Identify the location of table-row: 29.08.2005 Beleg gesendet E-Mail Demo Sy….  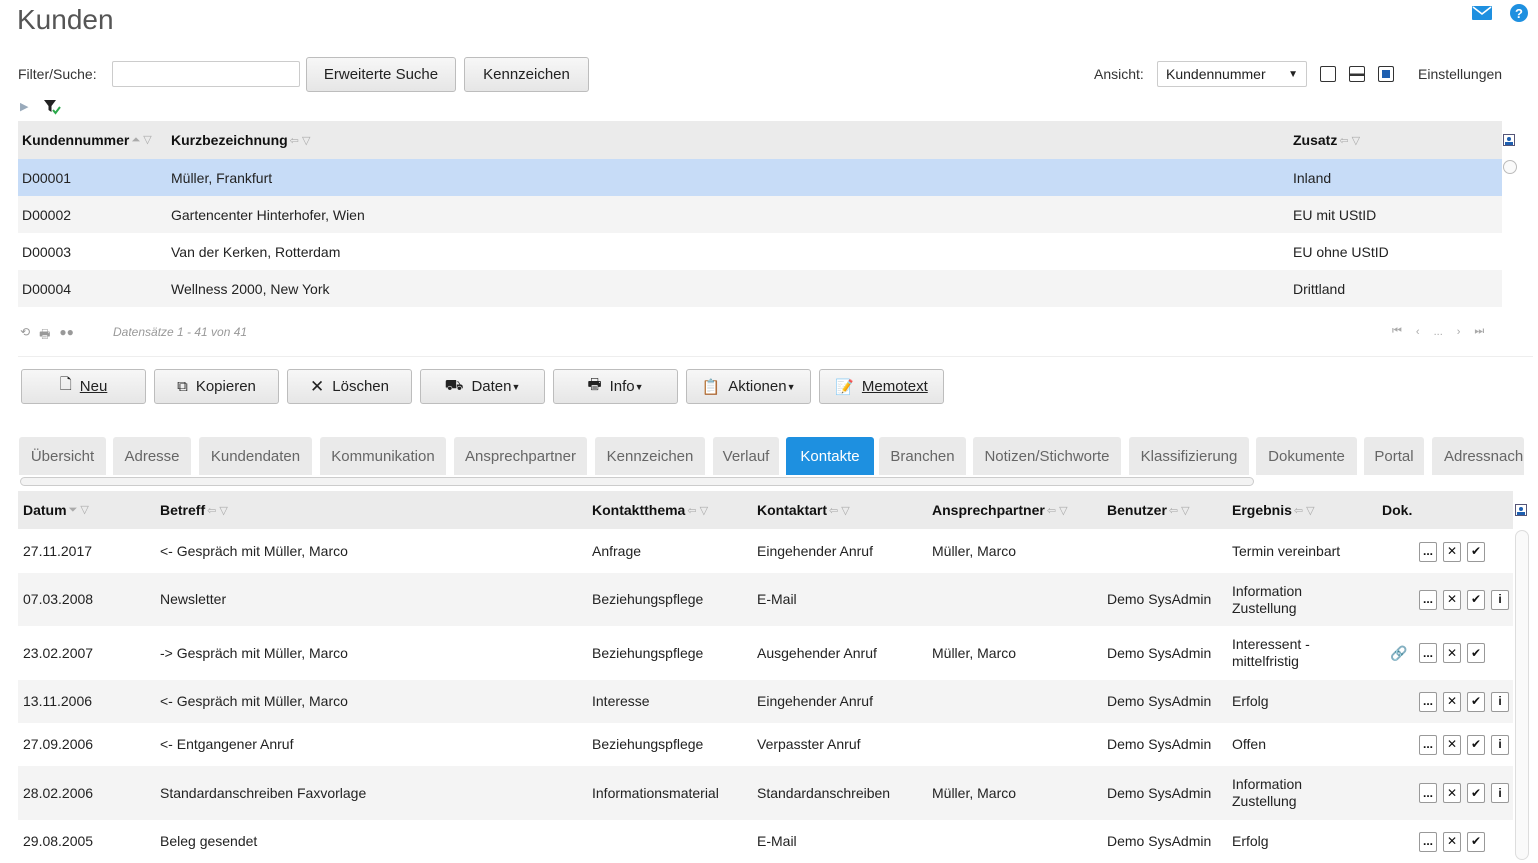
(765, 841).